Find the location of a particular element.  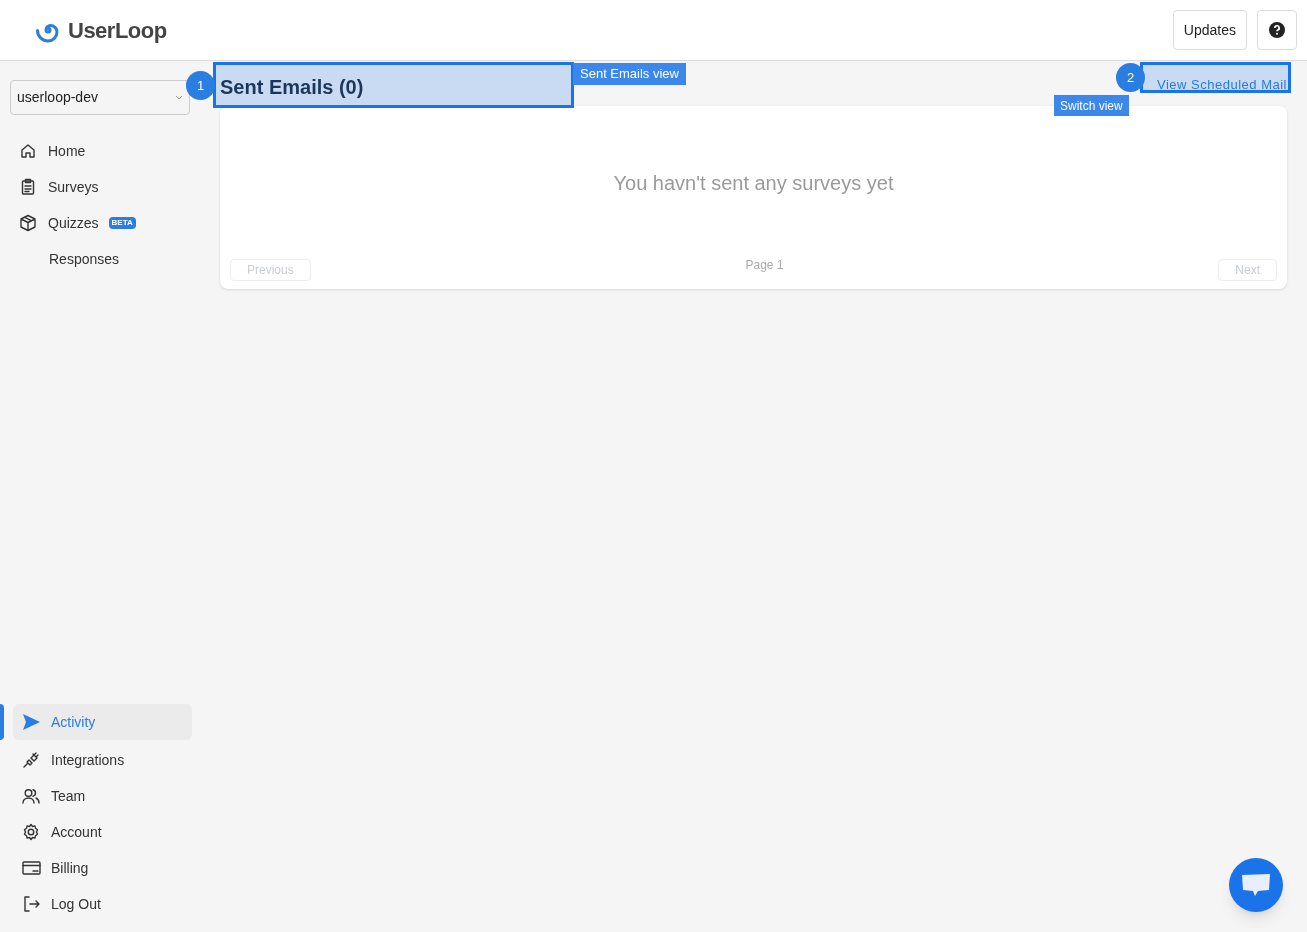

chat-button is located at coordinates (1256, 885).